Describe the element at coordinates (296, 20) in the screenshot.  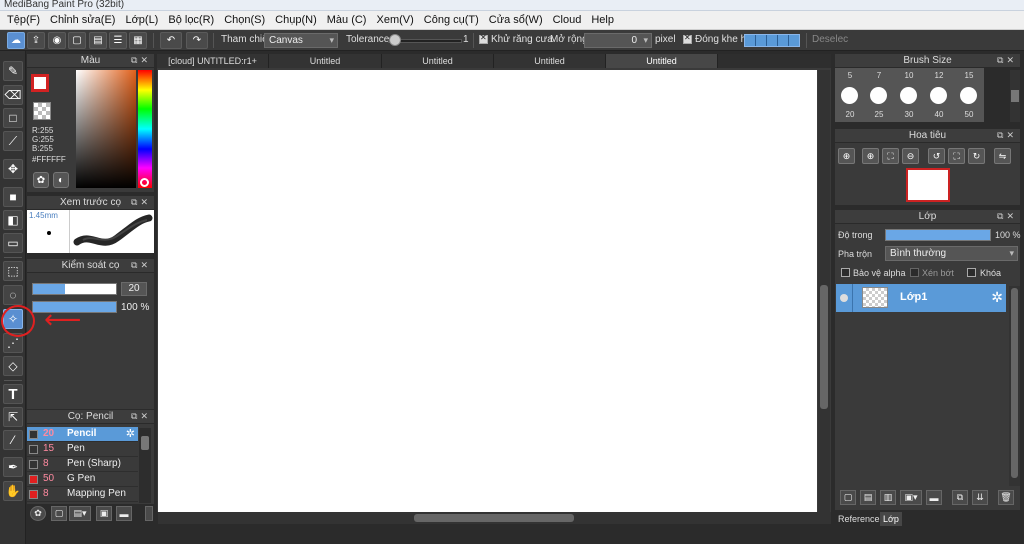
I see `menu-capture: Chụp(N)` at that location.